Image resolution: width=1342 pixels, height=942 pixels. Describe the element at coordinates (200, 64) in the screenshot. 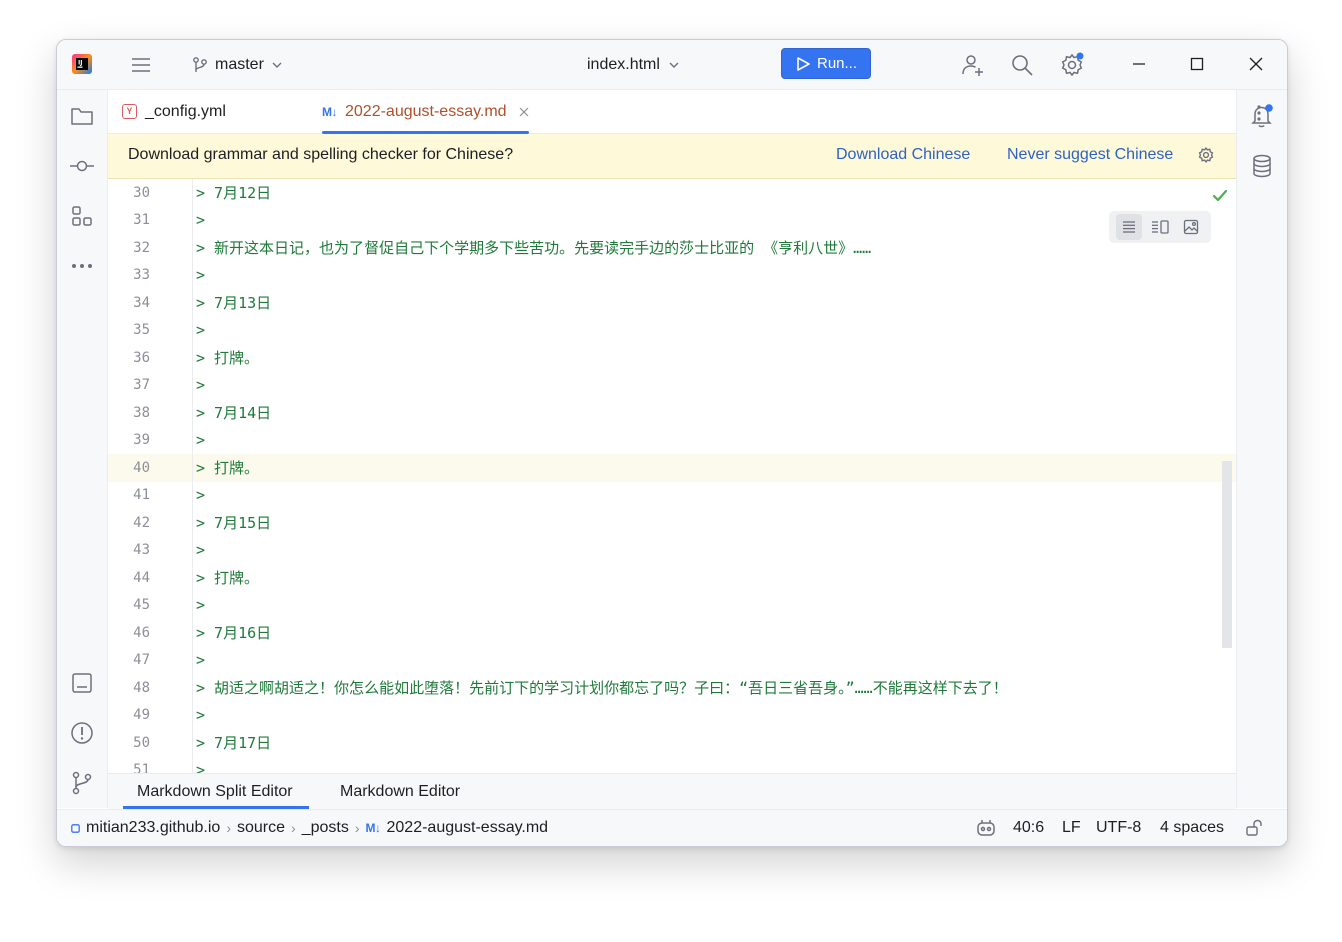

I see `branch-icon` at that location.